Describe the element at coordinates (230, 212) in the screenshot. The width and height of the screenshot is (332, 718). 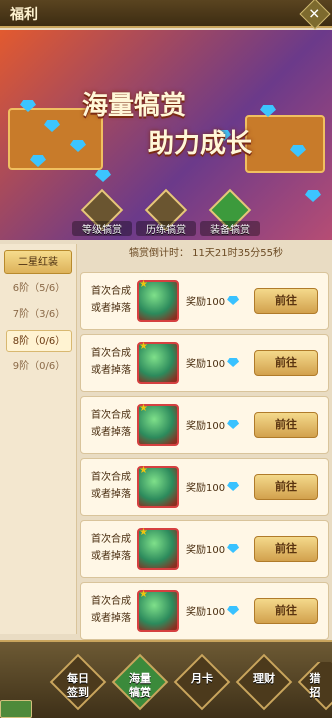
I see `tab-equipment-reward: 装备犒赏` at that location.